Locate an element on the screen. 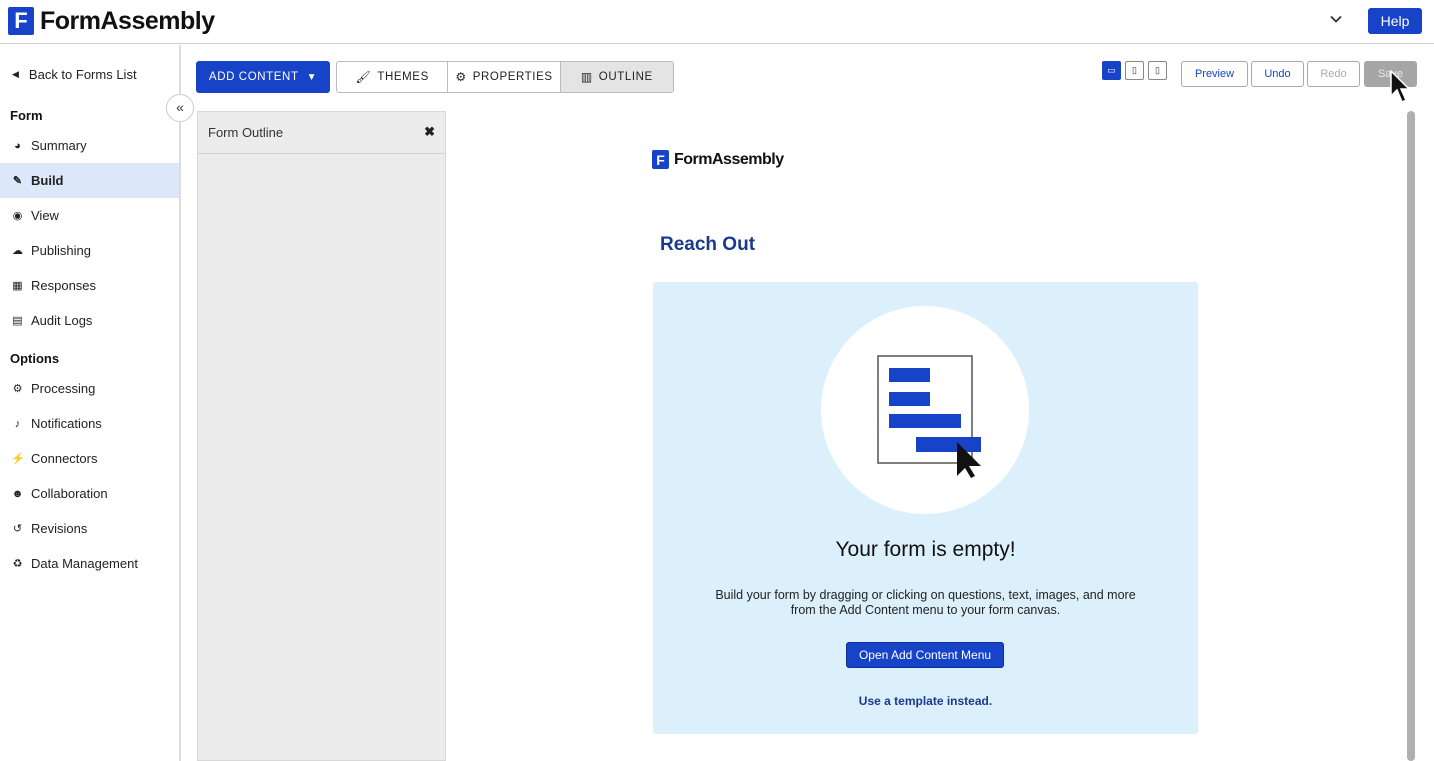  table-icon: ▦ is located at coordinates (17, 286).